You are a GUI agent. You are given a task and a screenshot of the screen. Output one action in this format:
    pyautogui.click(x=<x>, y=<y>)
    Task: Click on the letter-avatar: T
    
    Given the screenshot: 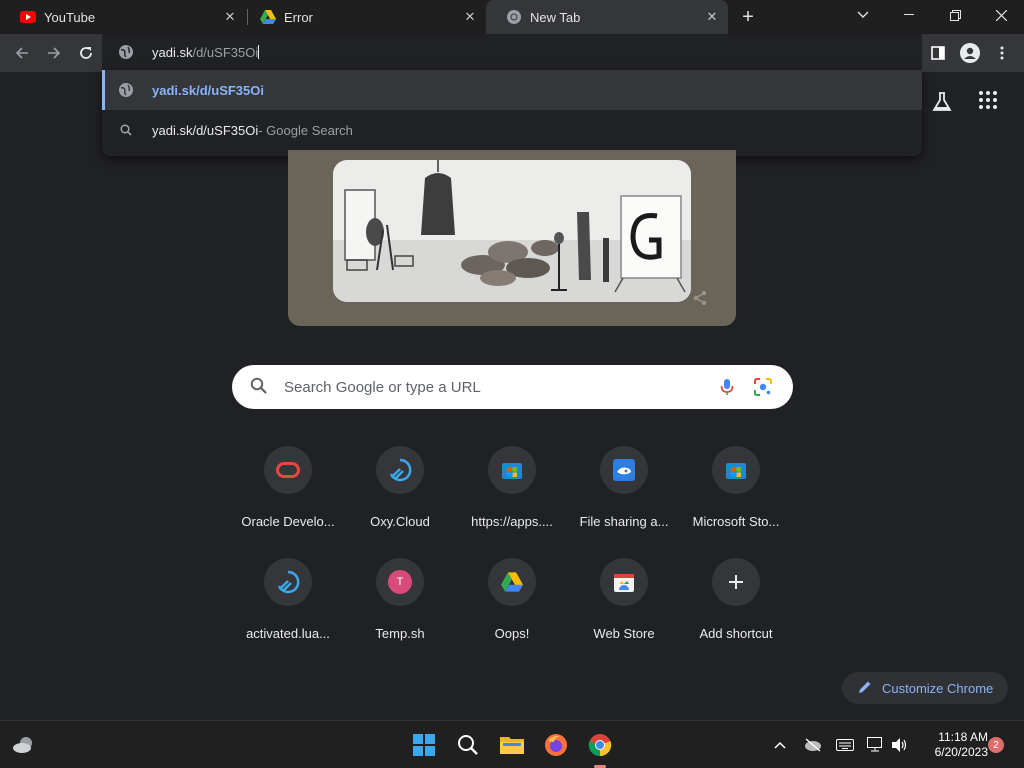 What is the action you would take?
    pyautogui.click(x=400, y=582)
    